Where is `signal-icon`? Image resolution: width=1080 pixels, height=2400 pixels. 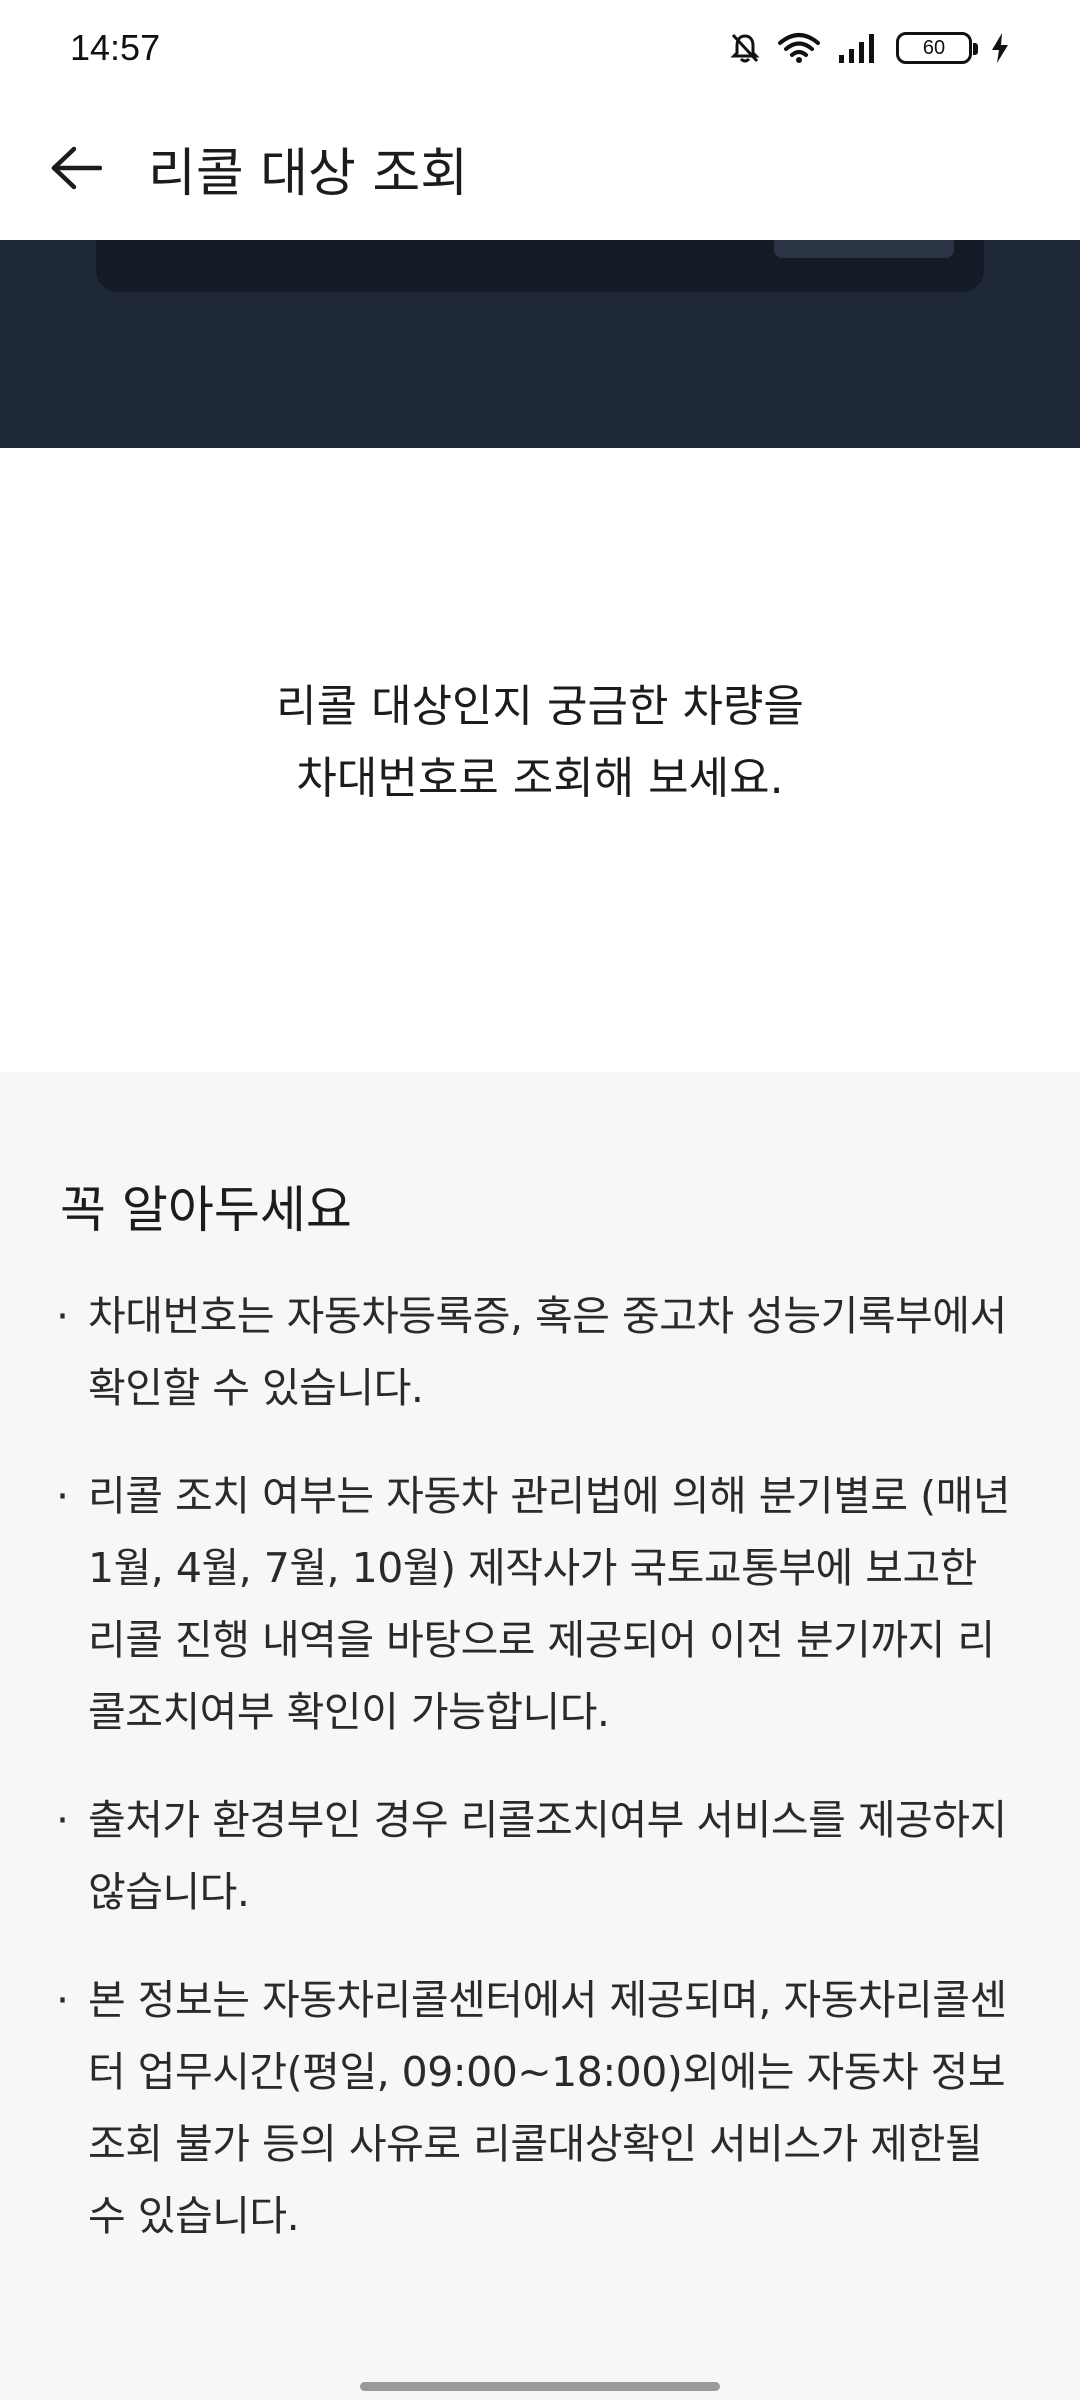
signal-icon is located at coordinates (858, 48).